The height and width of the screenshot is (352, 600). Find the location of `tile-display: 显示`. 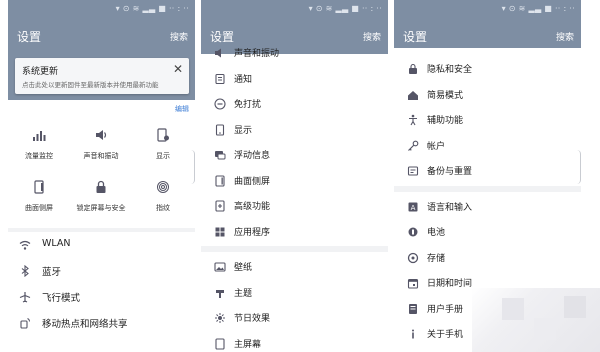

tile-display: 显示 is located at coordinates (163, 146).